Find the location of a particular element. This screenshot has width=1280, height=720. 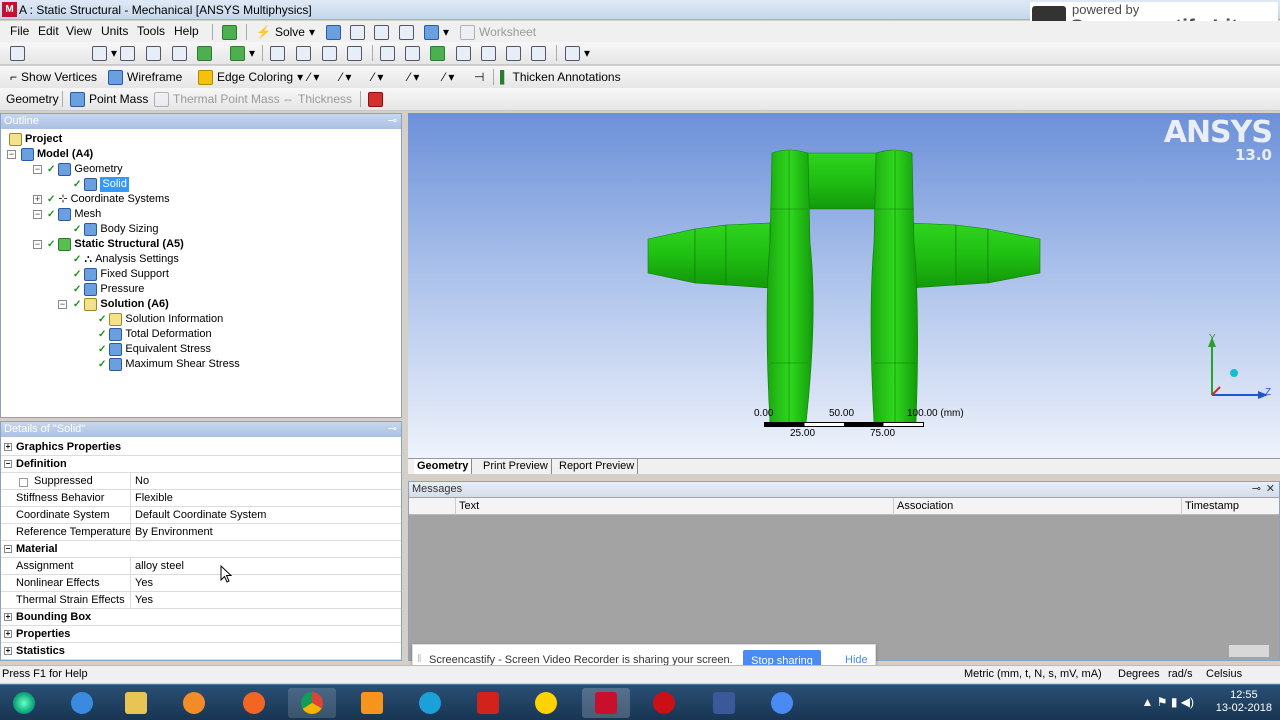

status-rotational-units: rad/s is located at coordinates (1180, 674).